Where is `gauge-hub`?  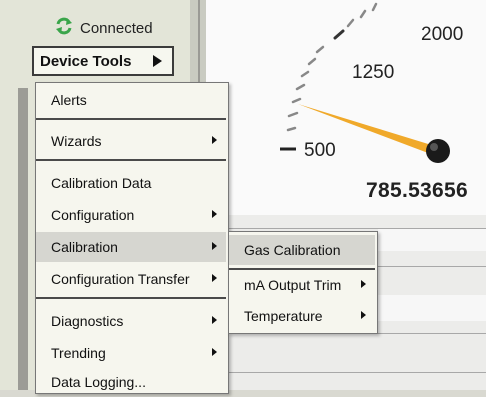
gauge-hub is located at coordinates (438, 151).